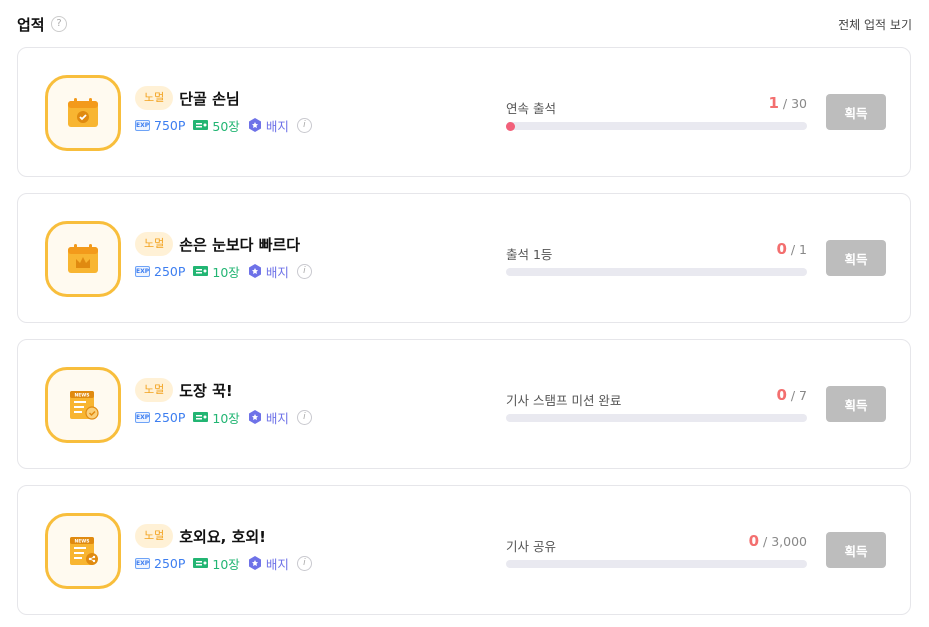 The width and height of the screenshot is (929, 627). What do you see at coordinates (223, 536) in the screenshot?
I see `achievement-title: 호외요, 호외!` at bounding box center [223, 536].